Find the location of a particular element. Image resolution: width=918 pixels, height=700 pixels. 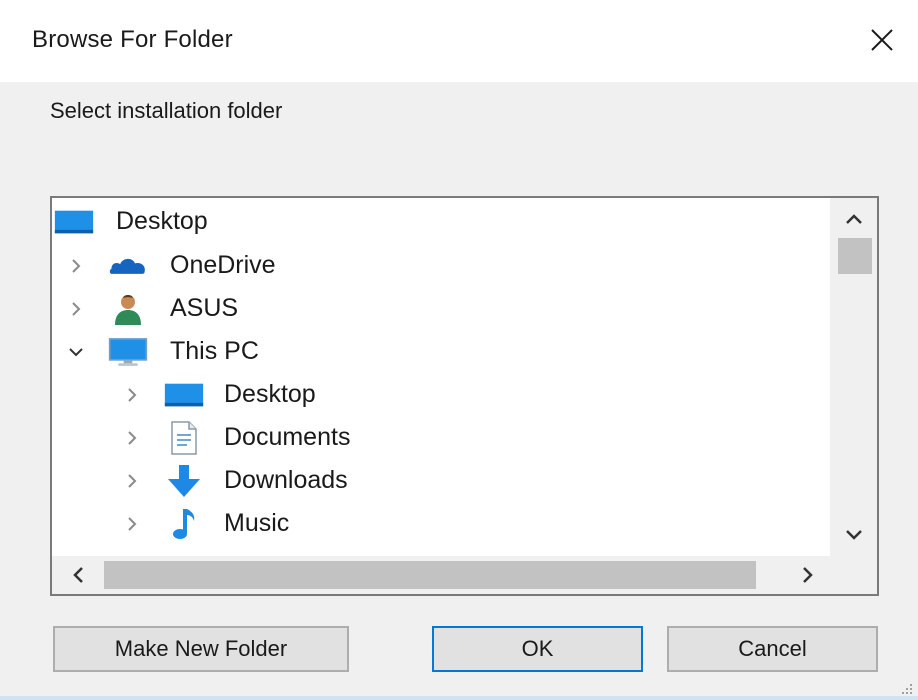

title-bar: Browse For Folder is located at coordinates (459, 41).